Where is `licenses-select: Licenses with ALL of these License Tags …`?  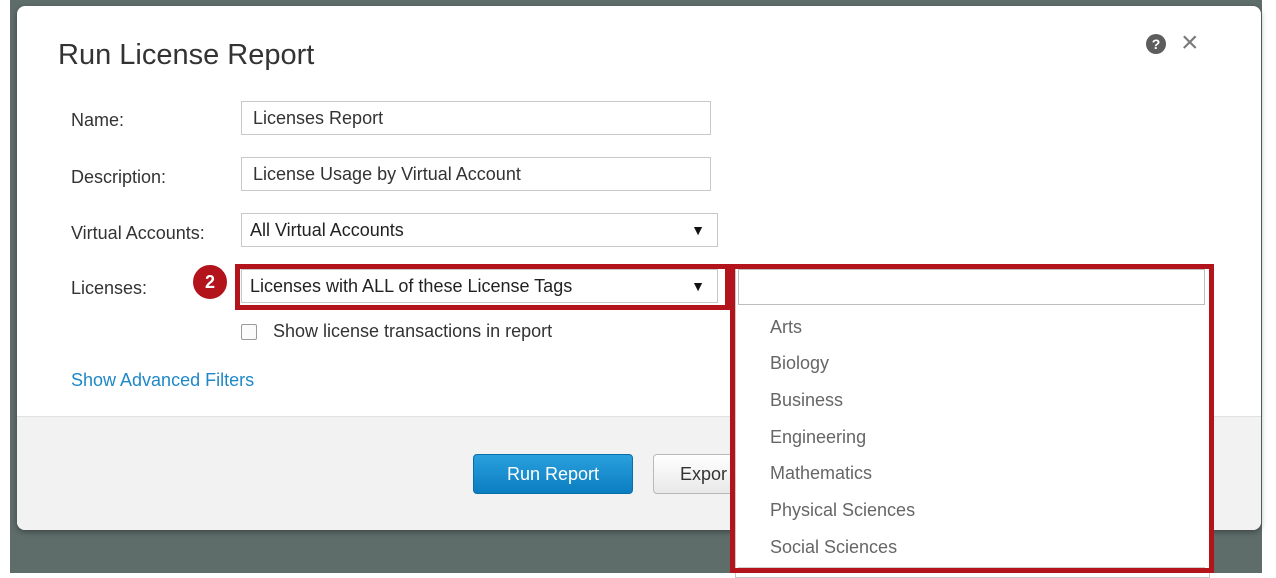 licenses-select: Licenses with ALL of these License Tags … is located at coordinates (479, 286).